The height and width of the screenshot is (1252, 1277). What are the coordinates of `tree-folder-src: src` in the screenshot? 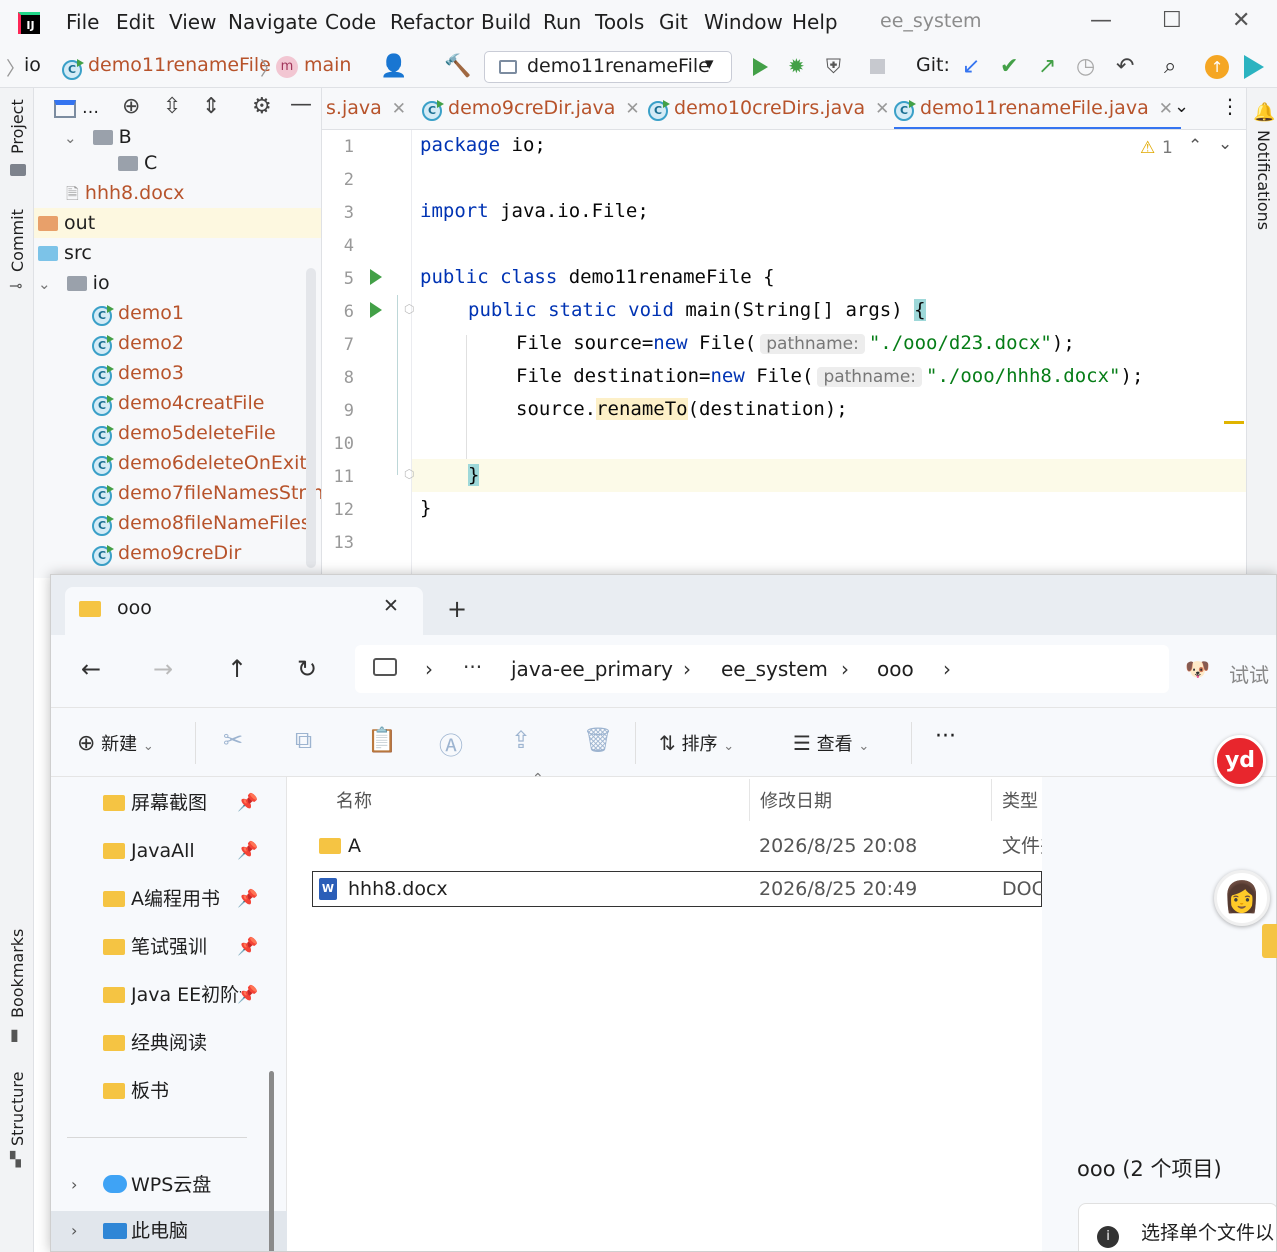 It's located at (177, 253).